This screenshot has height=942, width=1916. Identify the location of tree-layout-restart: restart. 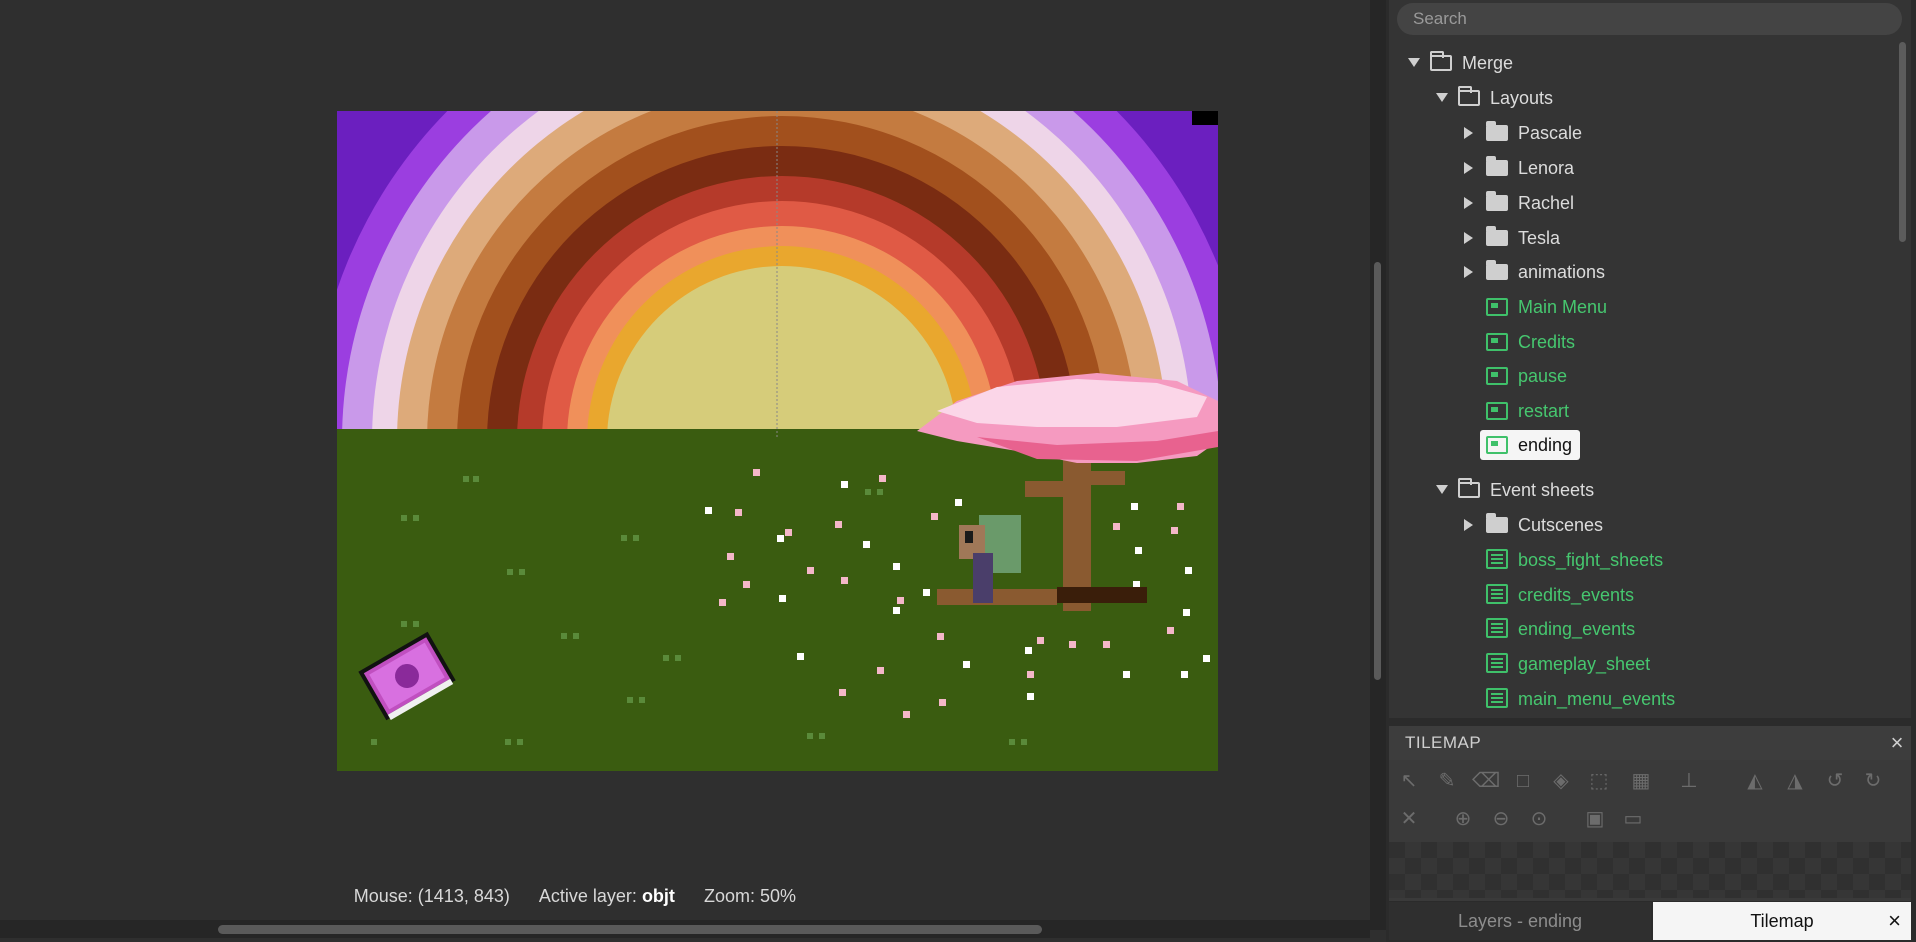
(1527, 411).